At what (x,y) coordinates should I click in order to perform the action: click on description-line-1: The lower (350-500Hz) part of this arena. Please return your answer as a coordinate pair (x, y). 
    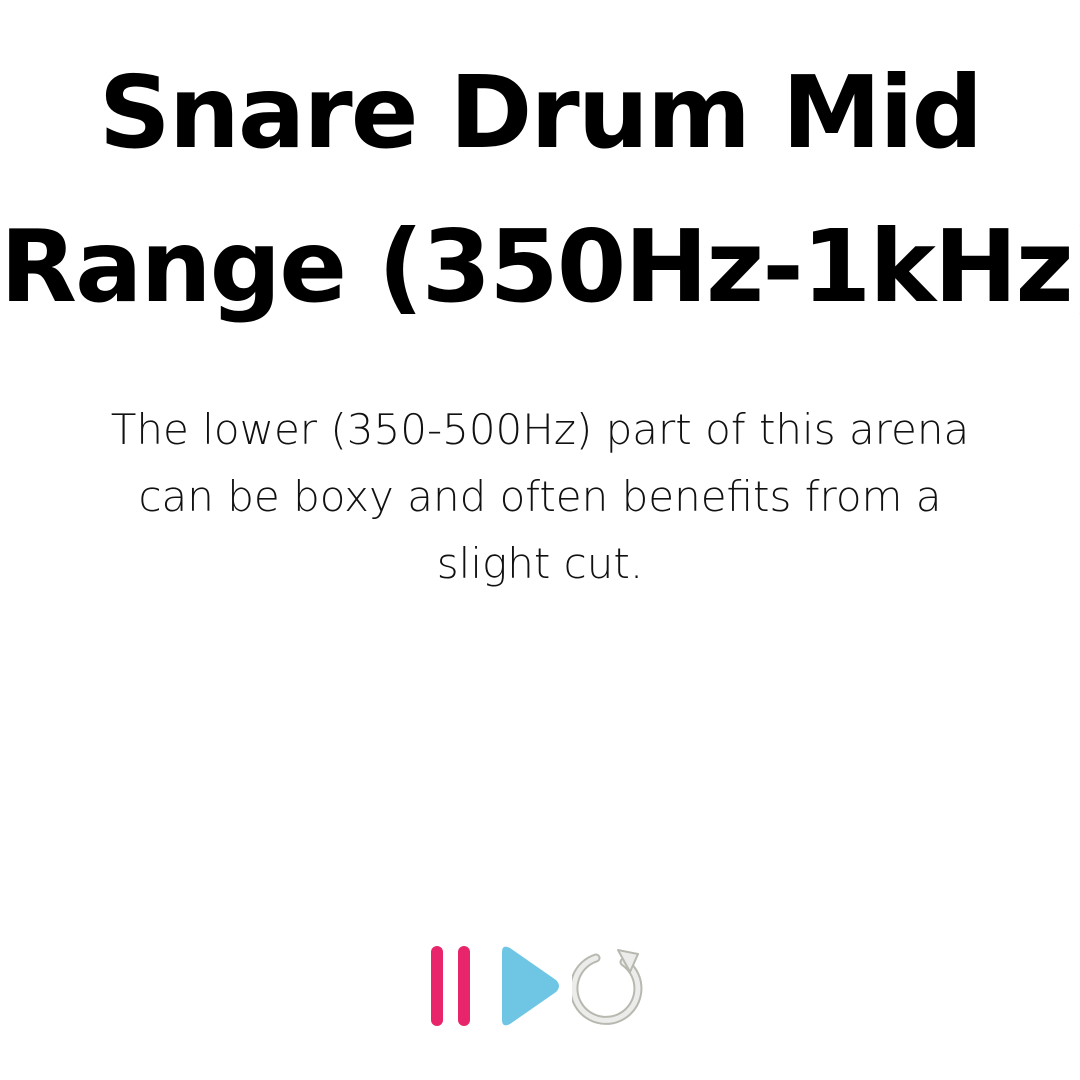
    Looking at the image, I should click on (540, 429).